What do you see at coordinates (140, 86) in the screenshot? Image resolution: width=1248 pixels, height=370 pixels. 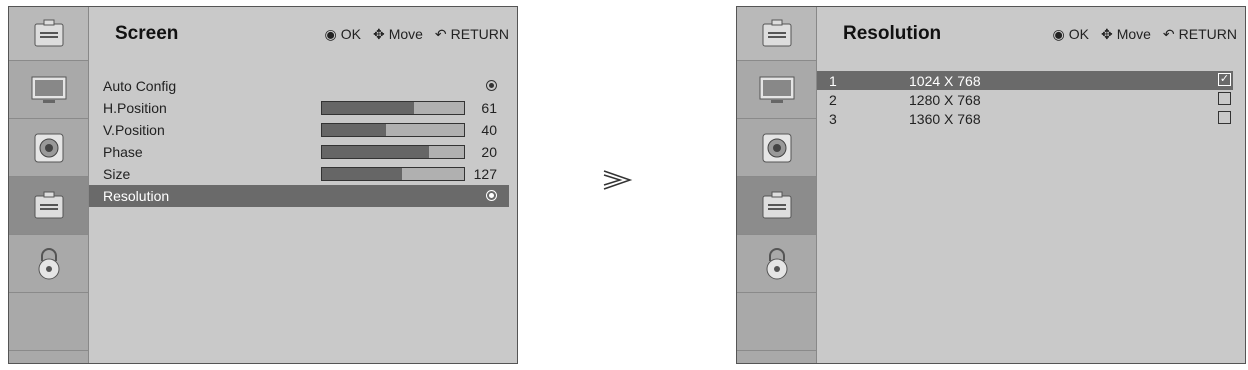 I see `item-label: Auto Config` at bounding box center [140, 86].